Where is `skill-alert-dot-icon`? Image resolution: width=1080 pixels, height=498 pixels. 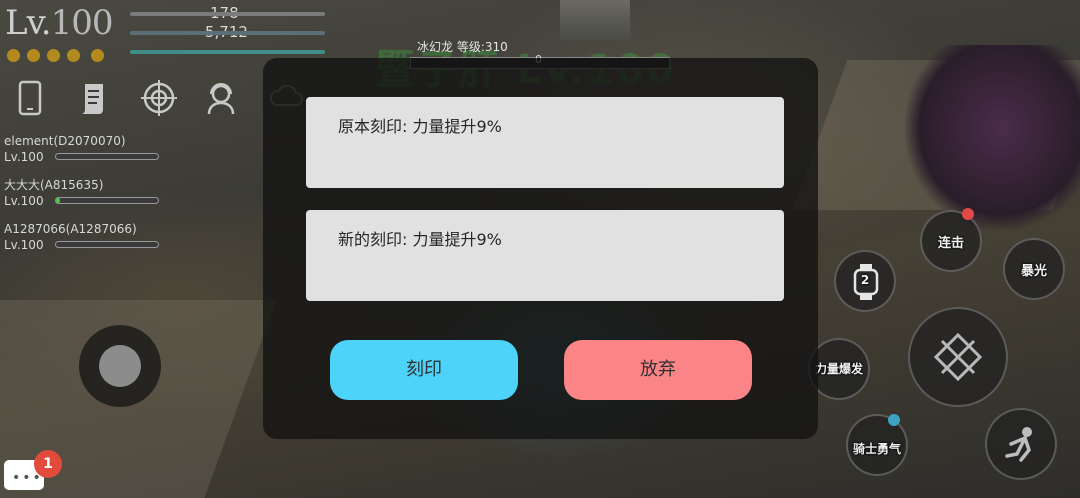 skill-alert-dot-icon is located at coordinates (968, 214).